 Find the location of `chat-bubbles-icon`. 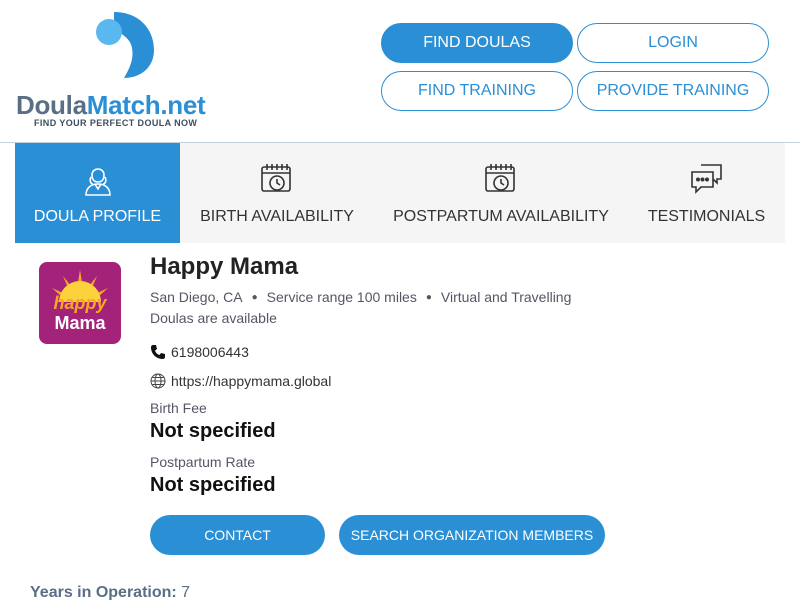

chat-bubbles-icon is located at coordinates (706, 179).